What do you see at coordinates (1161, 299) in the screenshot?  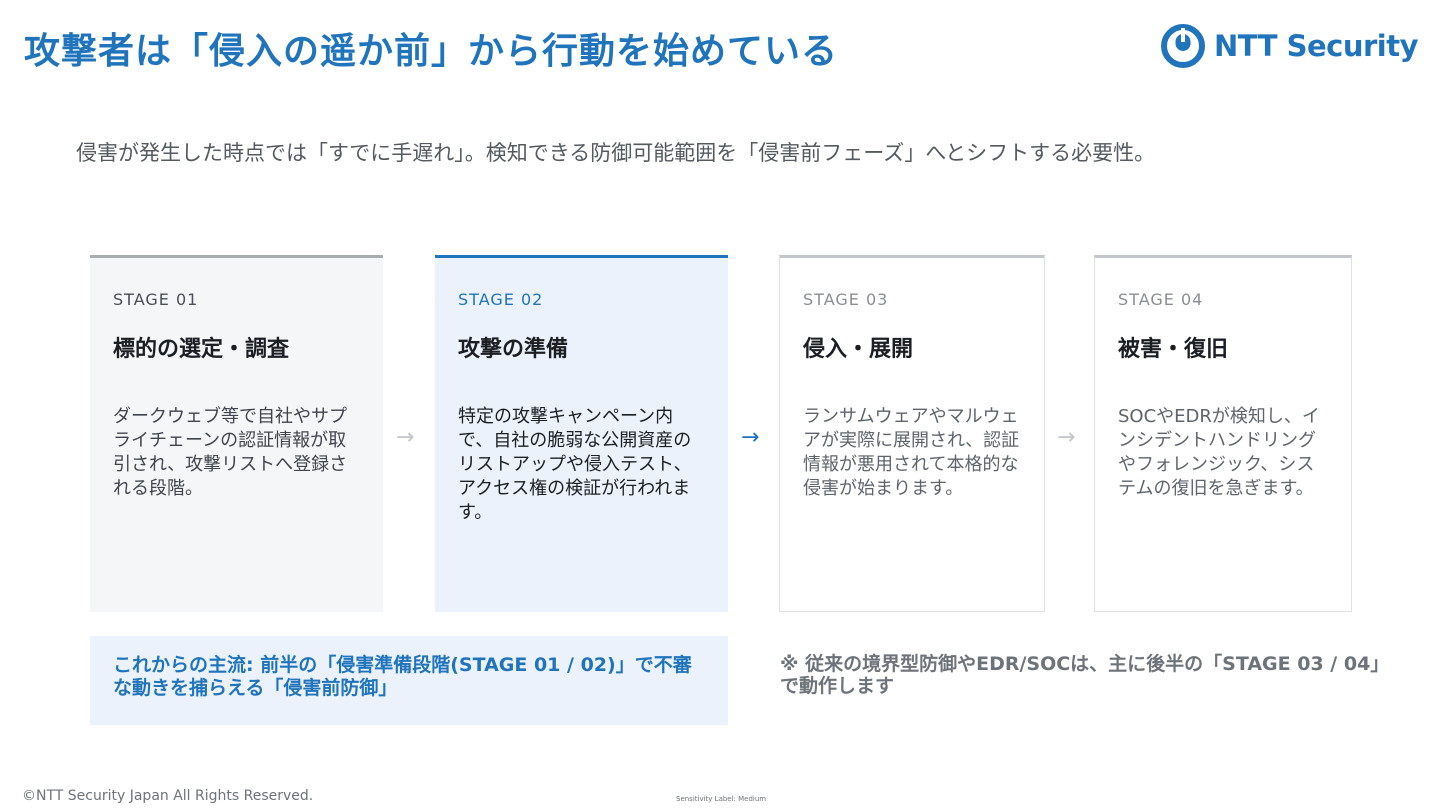 I see `stage-label: STAGE 04` at bounding box center [1161, 299].